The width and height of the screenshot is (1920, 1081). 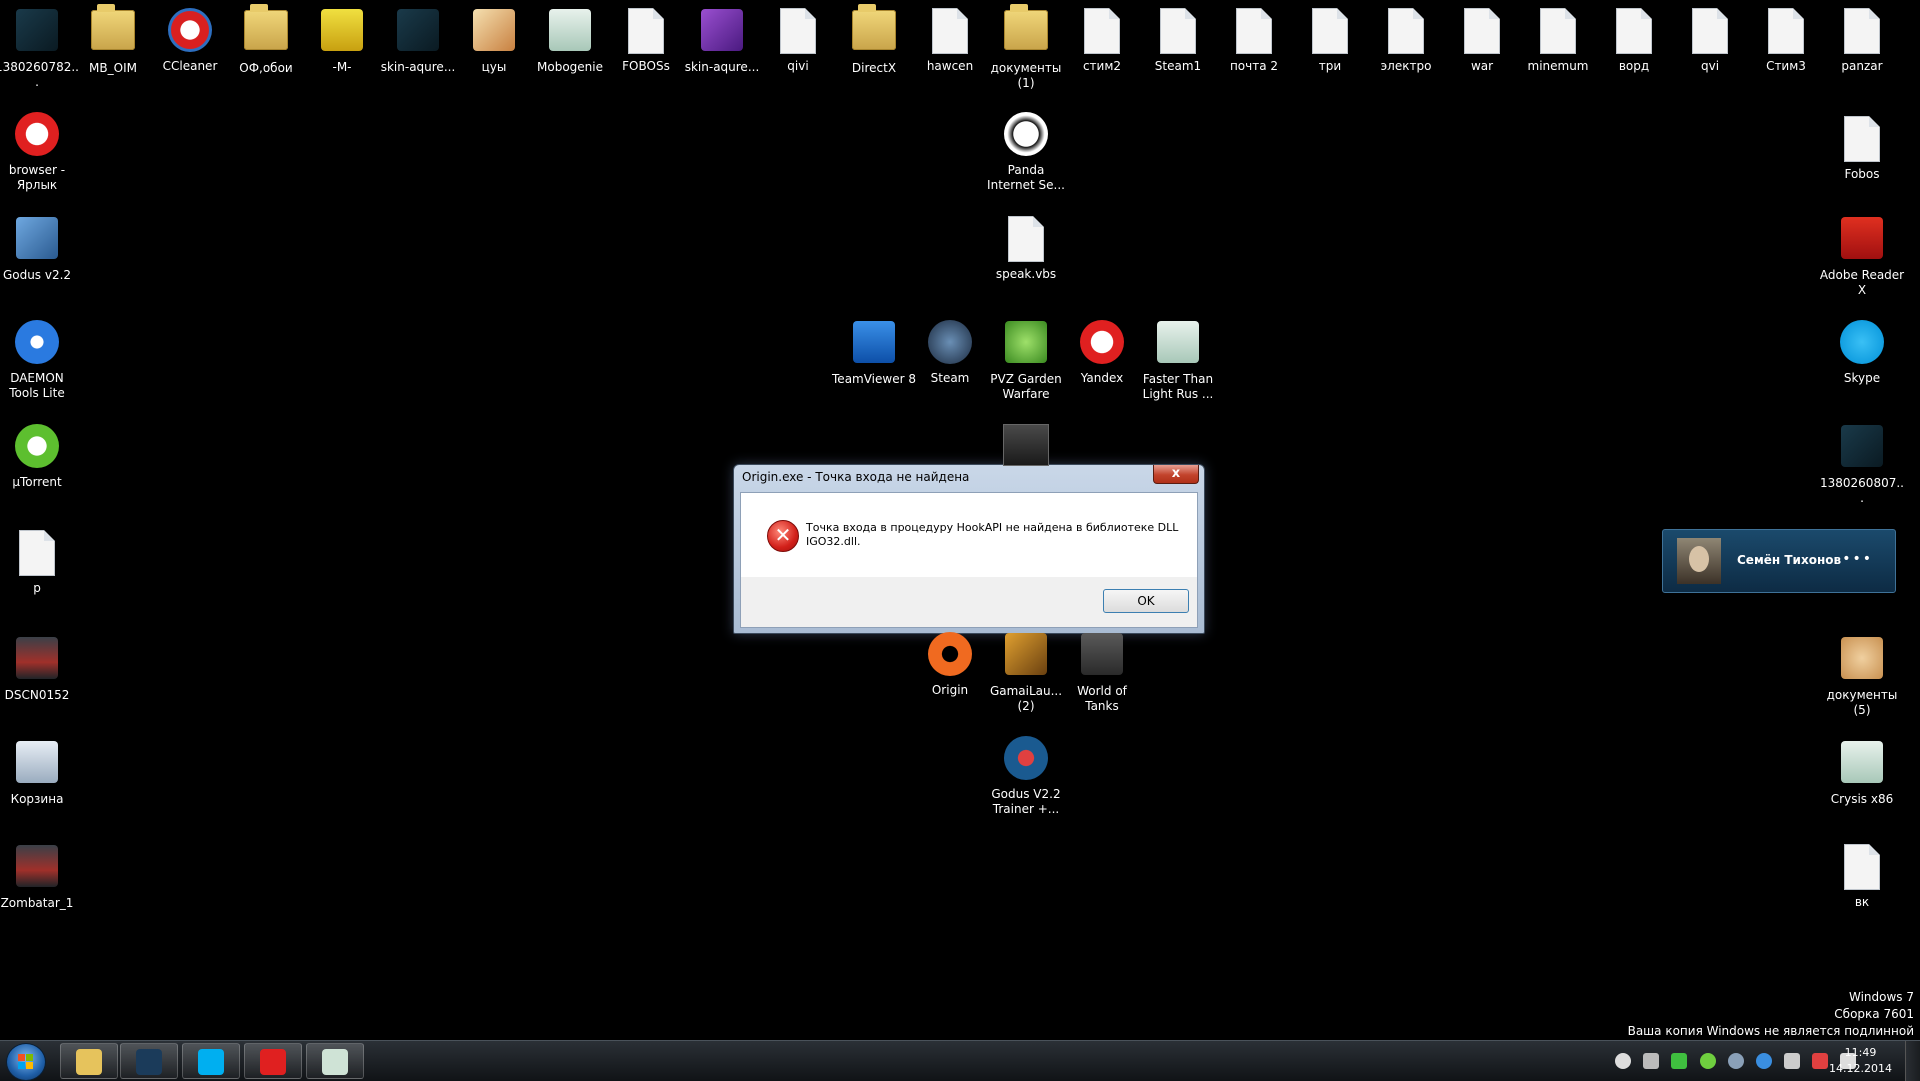 What do you see at coordinates (1763, 1061) in the screenshot?
I see `tray-info-icon` at bounding box center [1763, 1061].